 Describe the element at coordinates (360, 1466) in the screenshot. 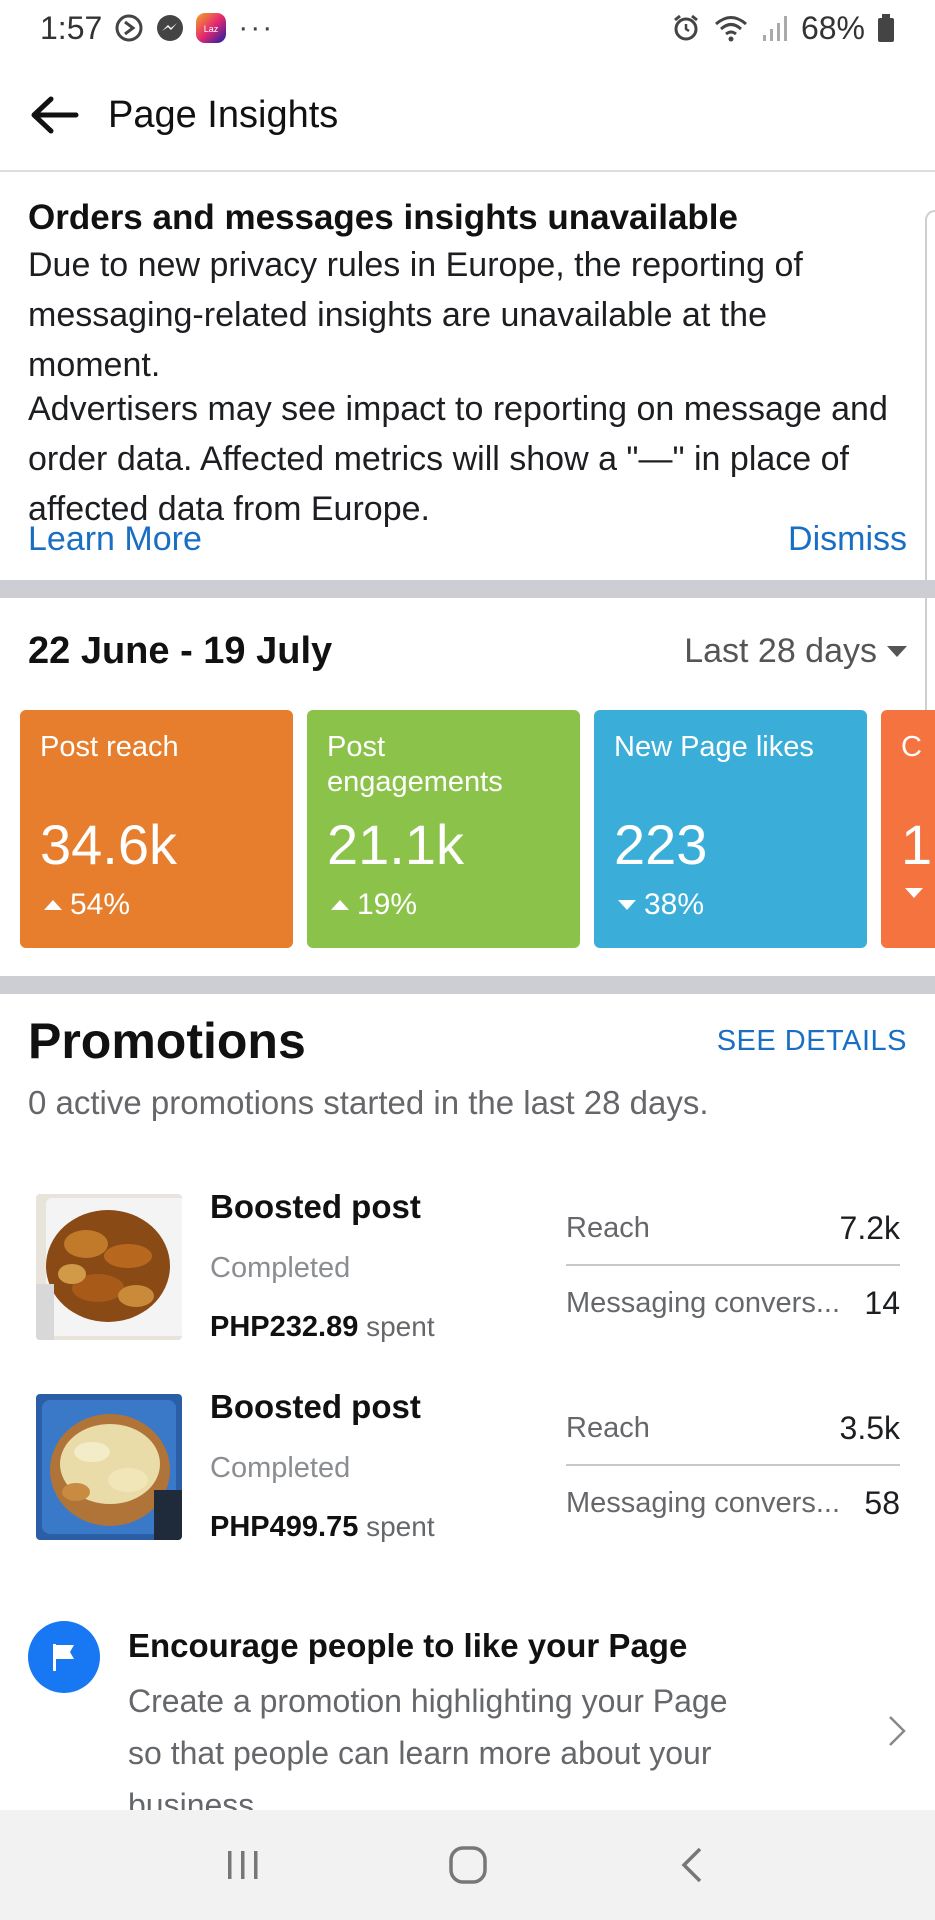

I see `promotion-info: Boosted post Completed PHP499.75 spent` at that location.